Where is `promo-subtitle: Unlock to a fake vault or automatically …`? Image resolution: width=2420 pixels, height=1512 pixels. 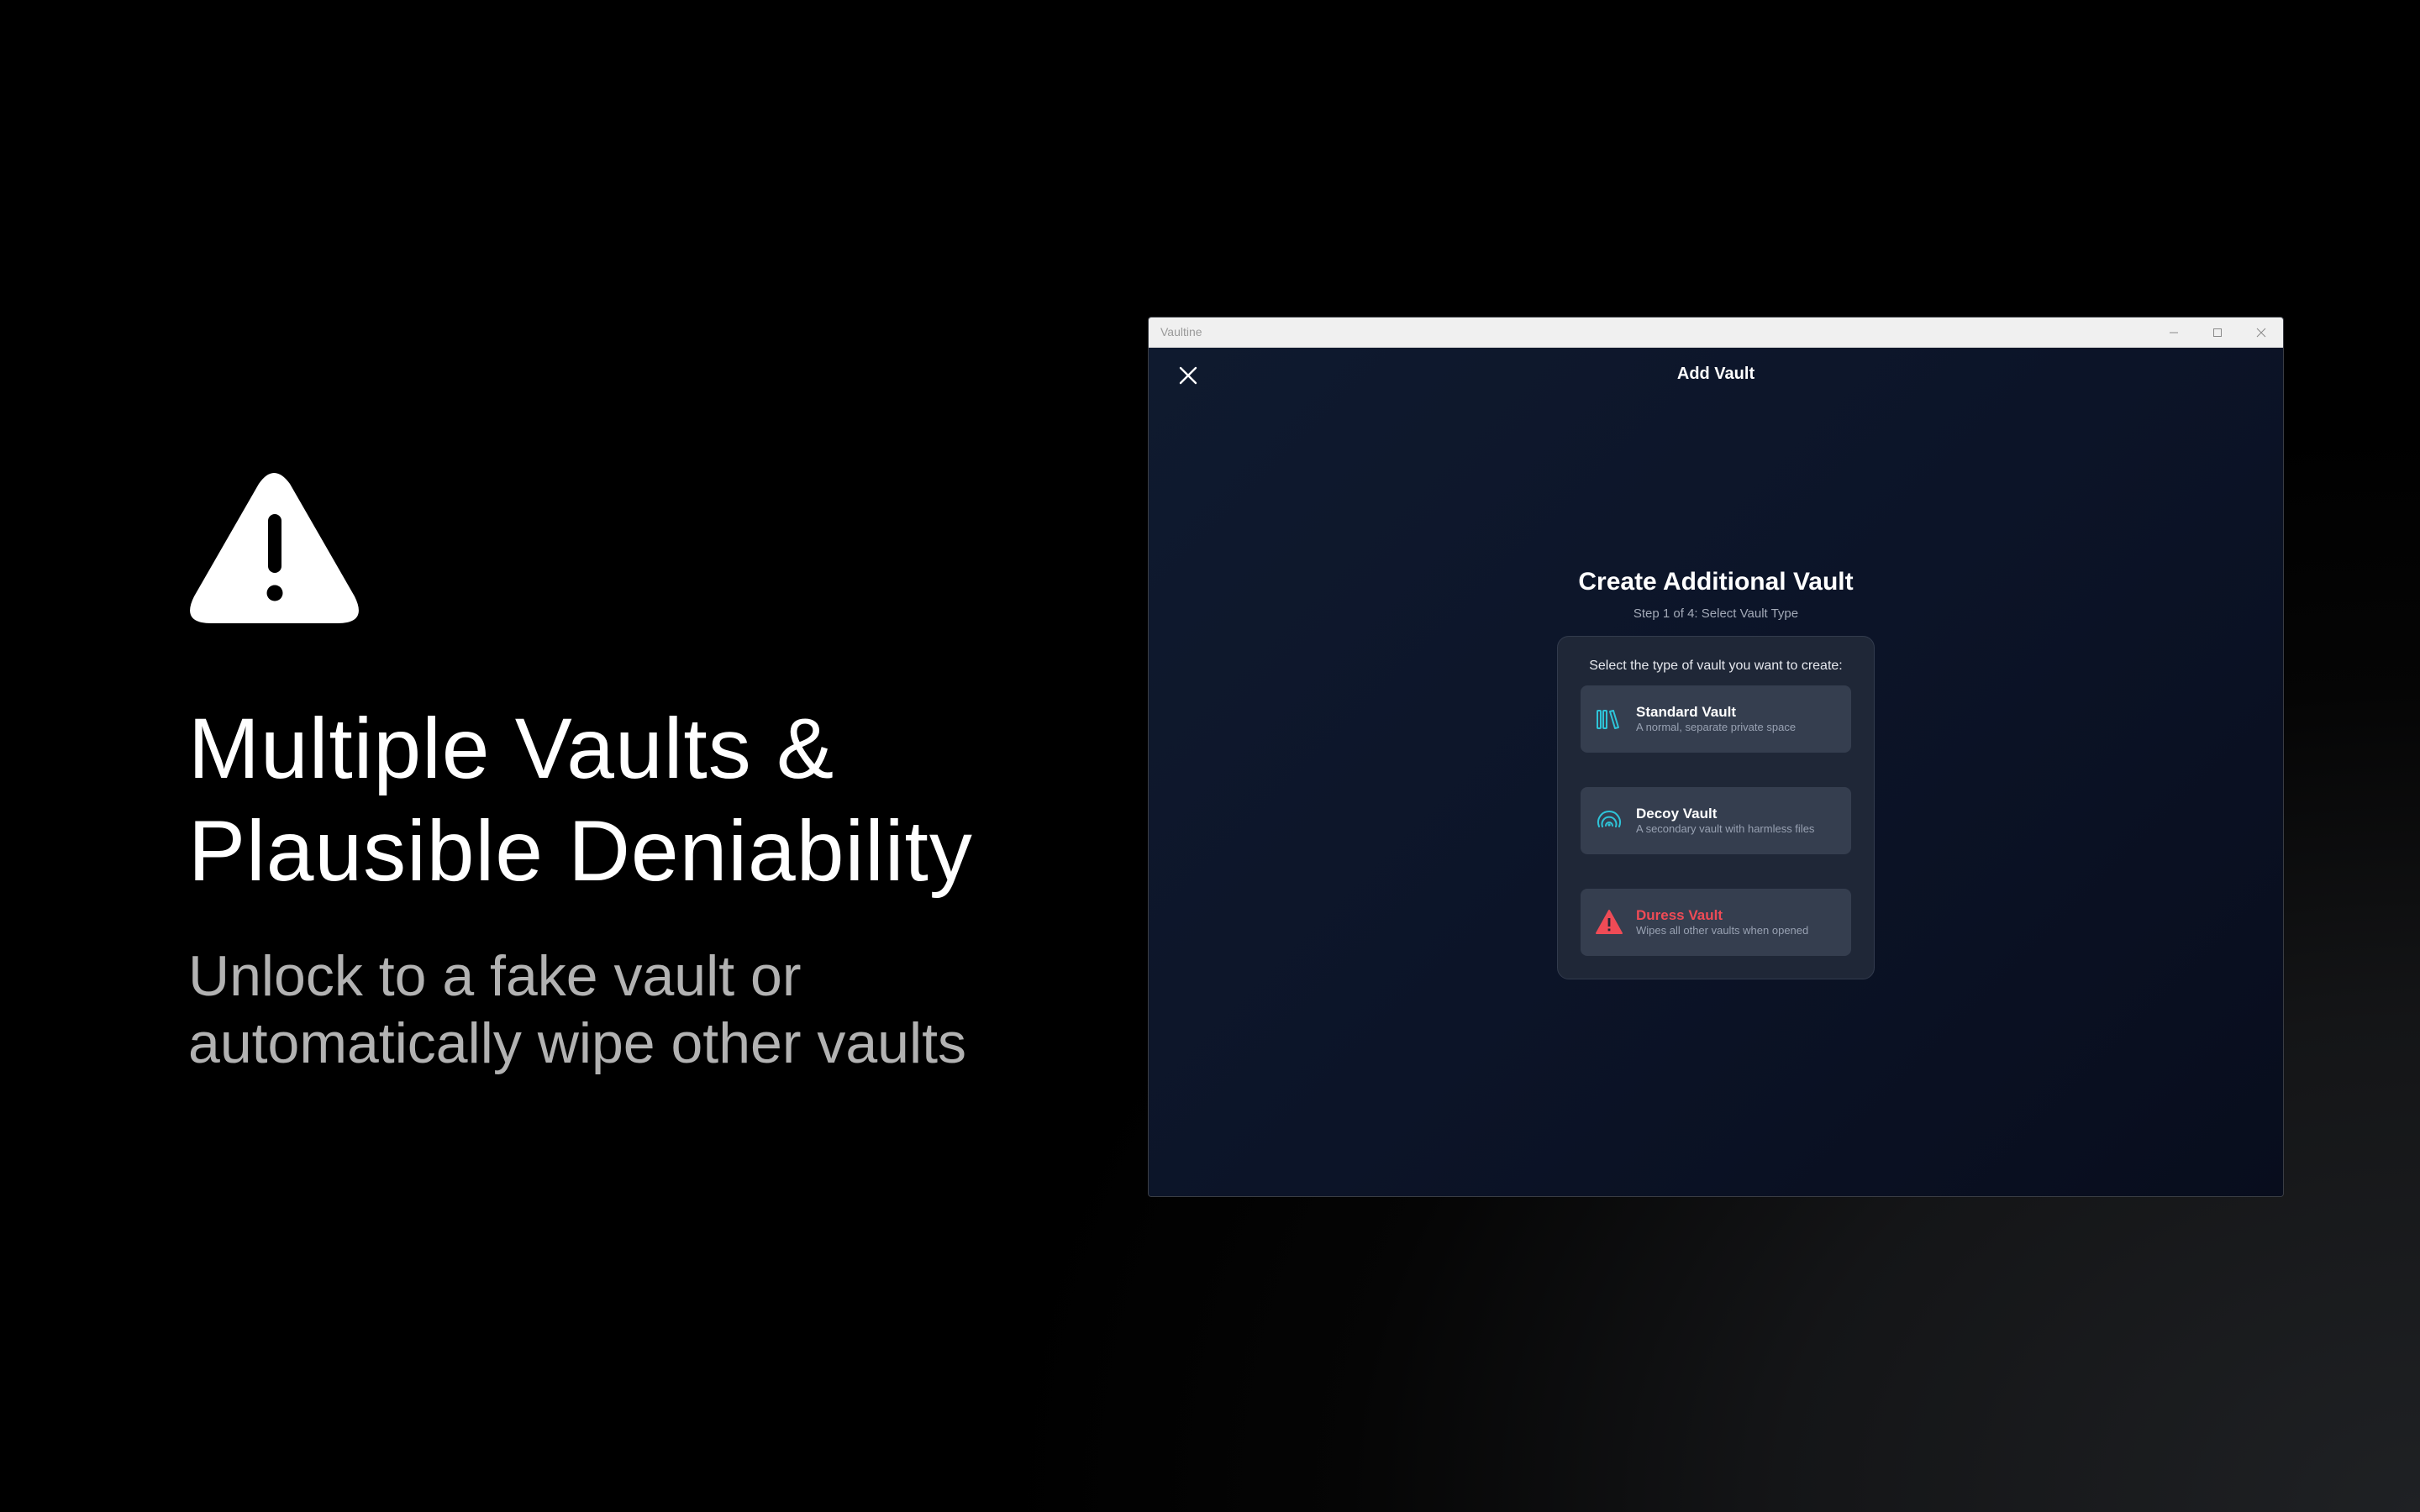 promo-subtitle: Unlock to a fake vault or automatically … is located at coordinates (650, 1009).